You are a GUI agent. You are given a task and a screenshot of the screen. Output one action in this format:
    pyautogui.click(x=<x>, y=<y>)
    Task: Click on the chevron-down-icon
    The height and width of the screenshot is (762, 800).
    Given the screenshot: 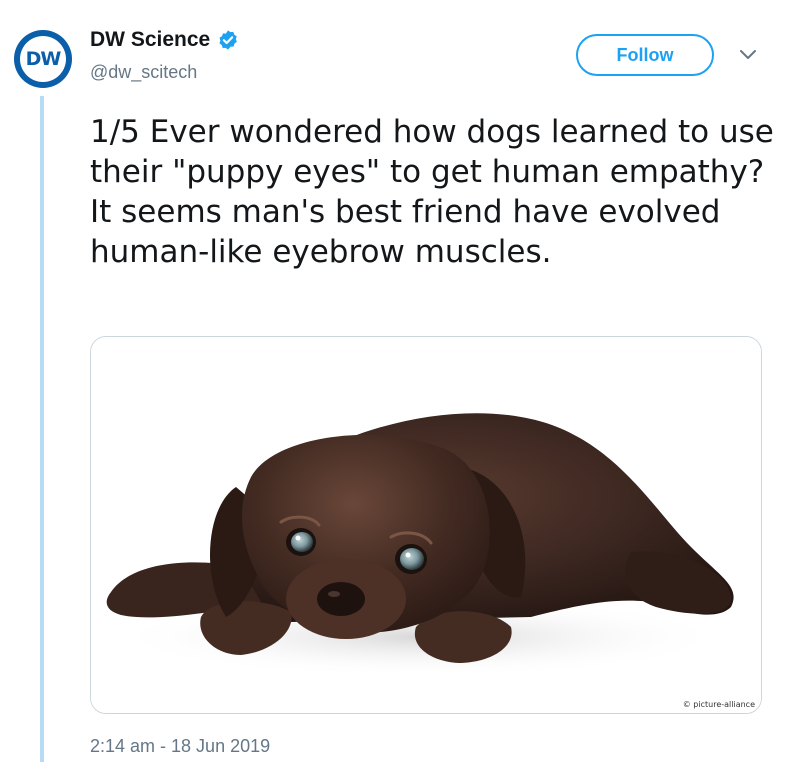 What is the action you would take?
    pyautogui.click(x=748, y=55)
    